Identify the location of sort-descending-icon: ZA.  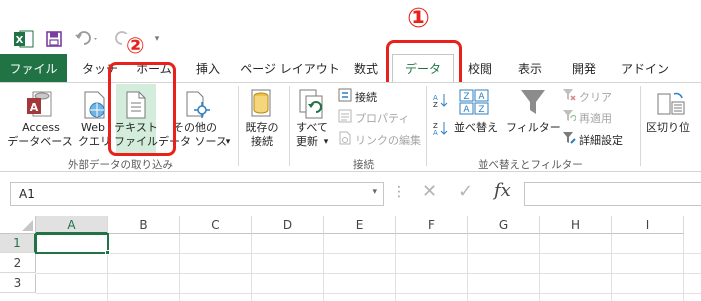
(440, 128).